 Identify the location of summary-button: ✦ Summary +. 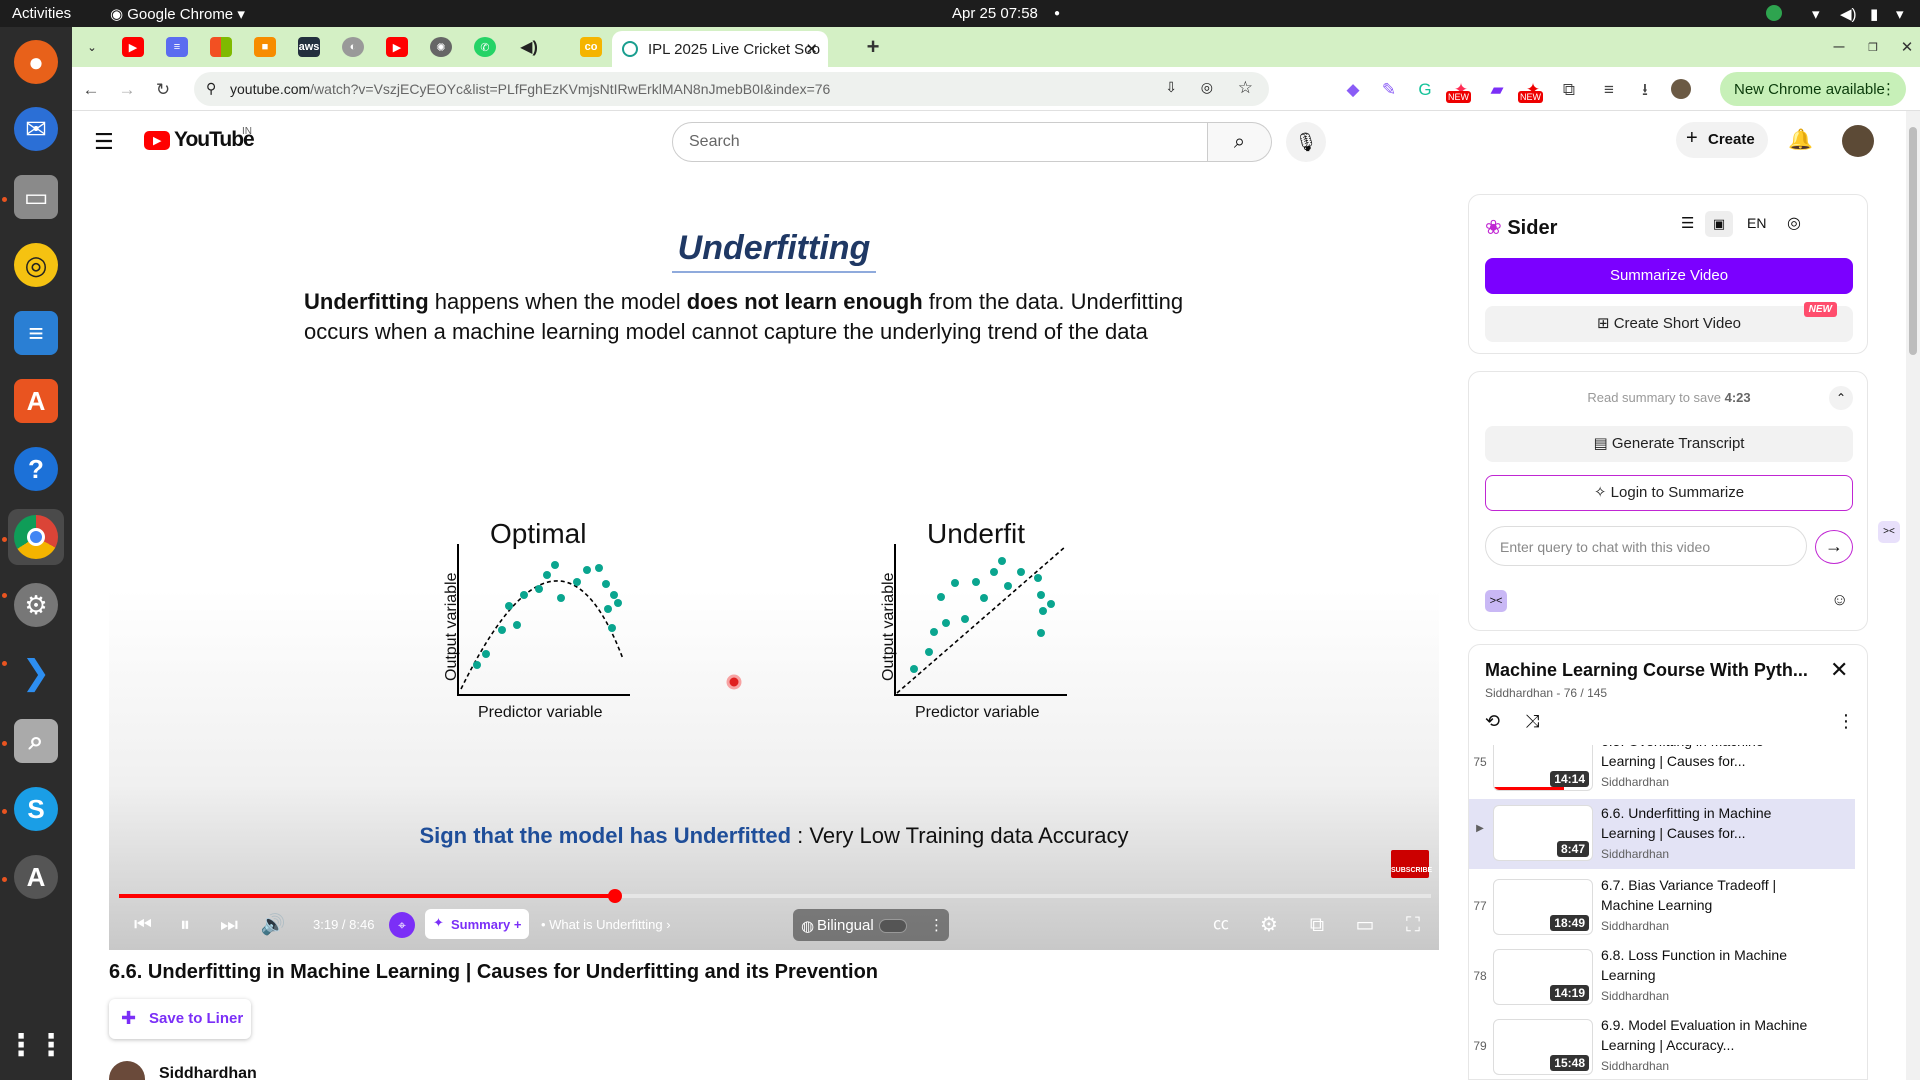
(477, 924).